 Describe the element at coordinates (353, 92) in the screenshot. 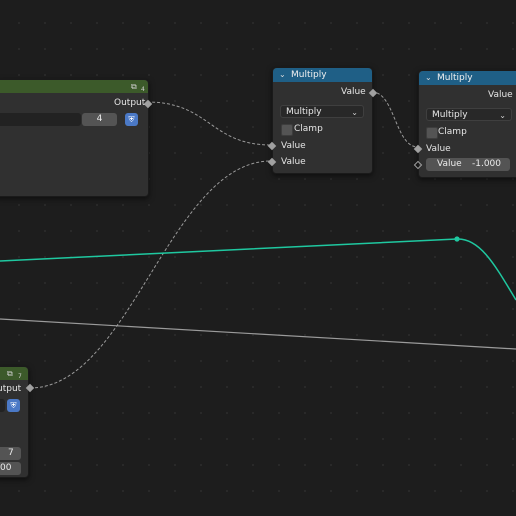

I see `math-node-multiply-1-output-label: Value` at that location.